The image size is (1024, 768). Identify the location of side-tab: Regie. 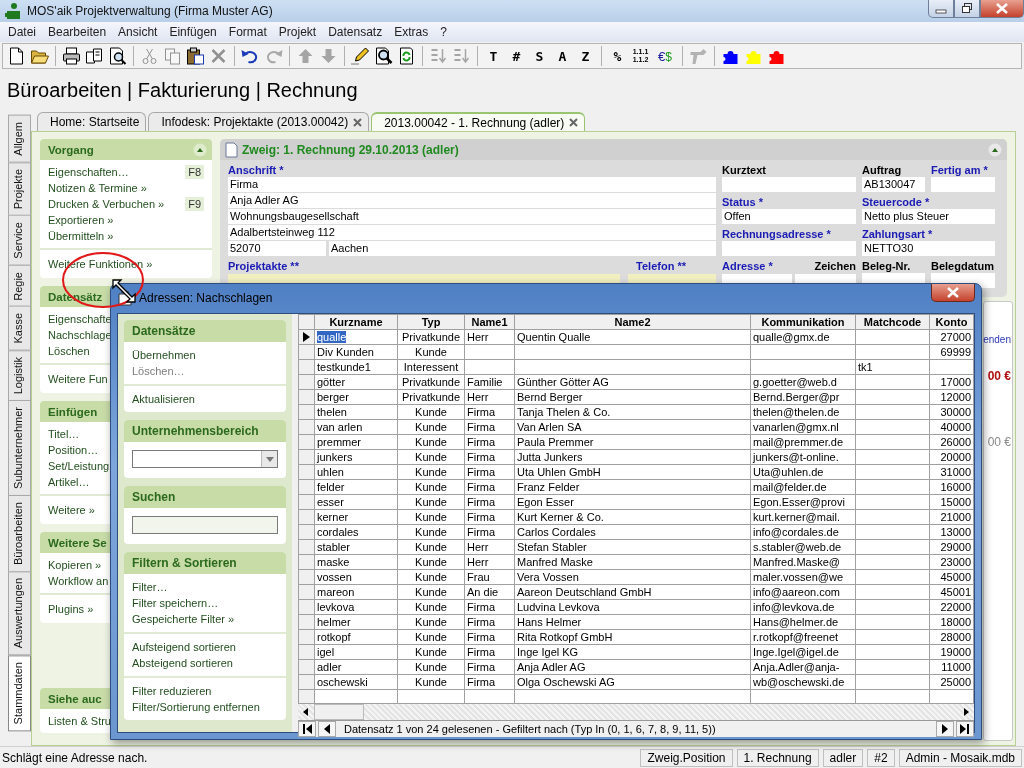
(19, 286).